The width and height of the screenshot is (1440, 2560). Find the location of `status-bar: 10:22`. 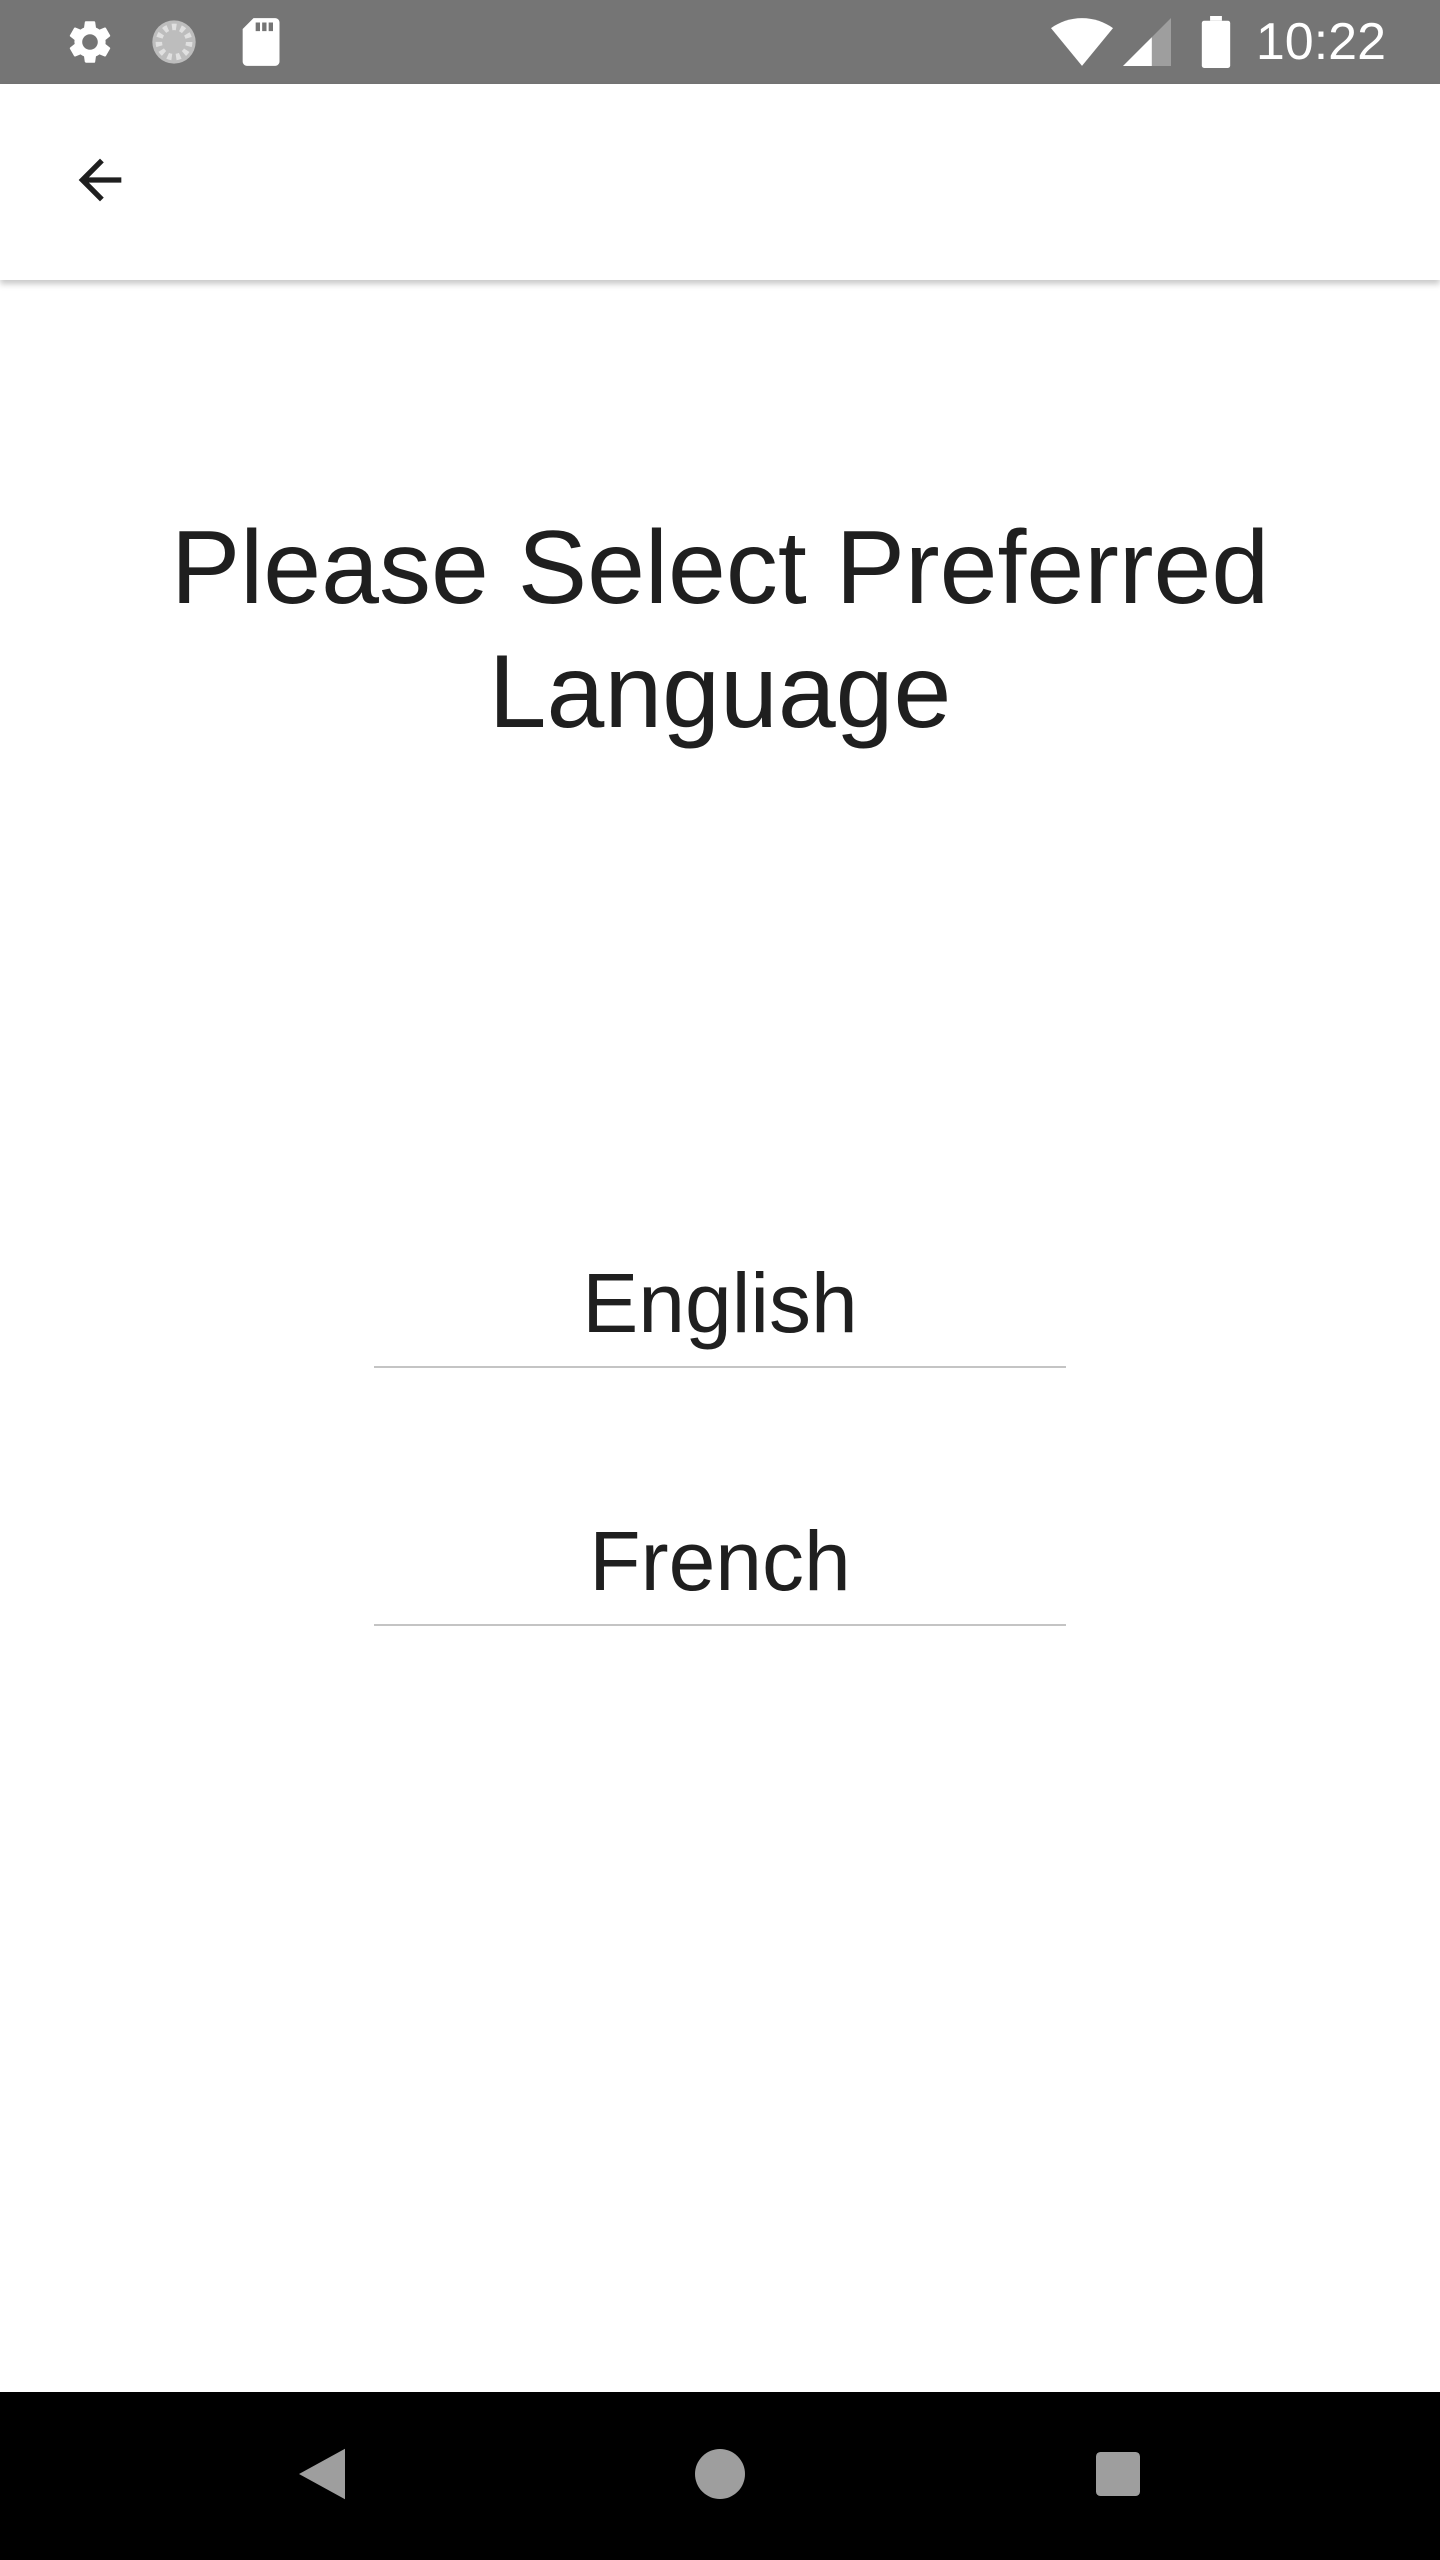

status-bar: 10:22 is located at coordinates (720, 42).